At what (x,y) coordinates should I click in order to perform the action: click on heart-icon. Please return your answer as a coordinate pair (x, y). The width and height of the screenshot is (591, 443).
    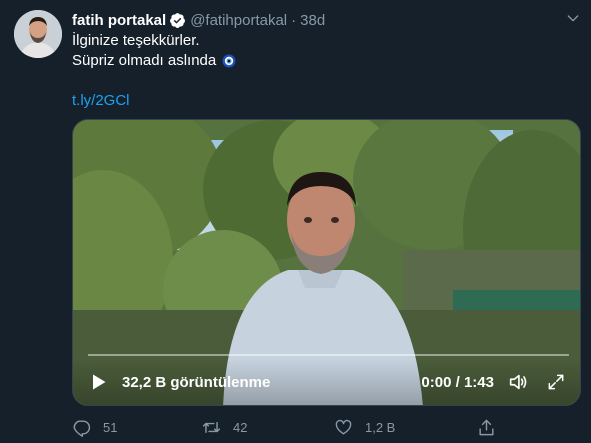
    Looking at the image, I should click on (343, 427).